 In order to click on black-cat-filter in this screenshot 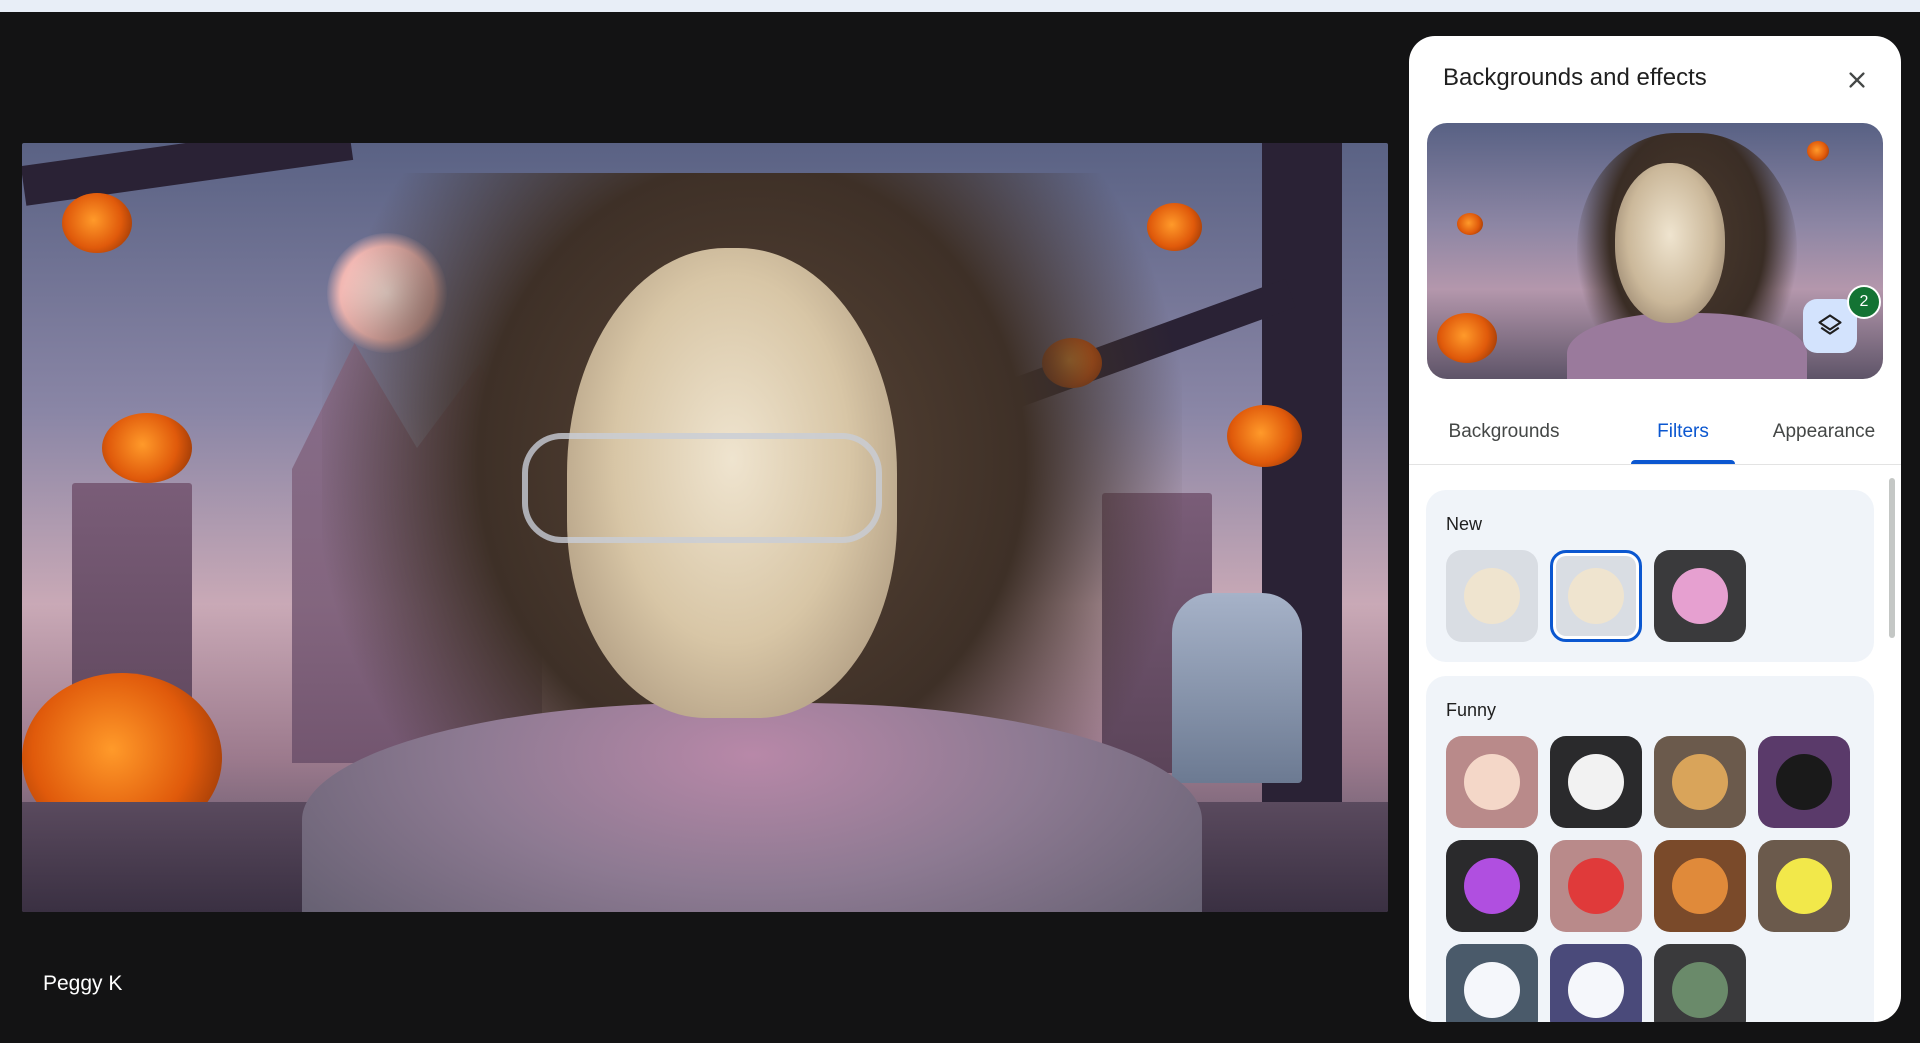, I will do `click(1804, 782)`.